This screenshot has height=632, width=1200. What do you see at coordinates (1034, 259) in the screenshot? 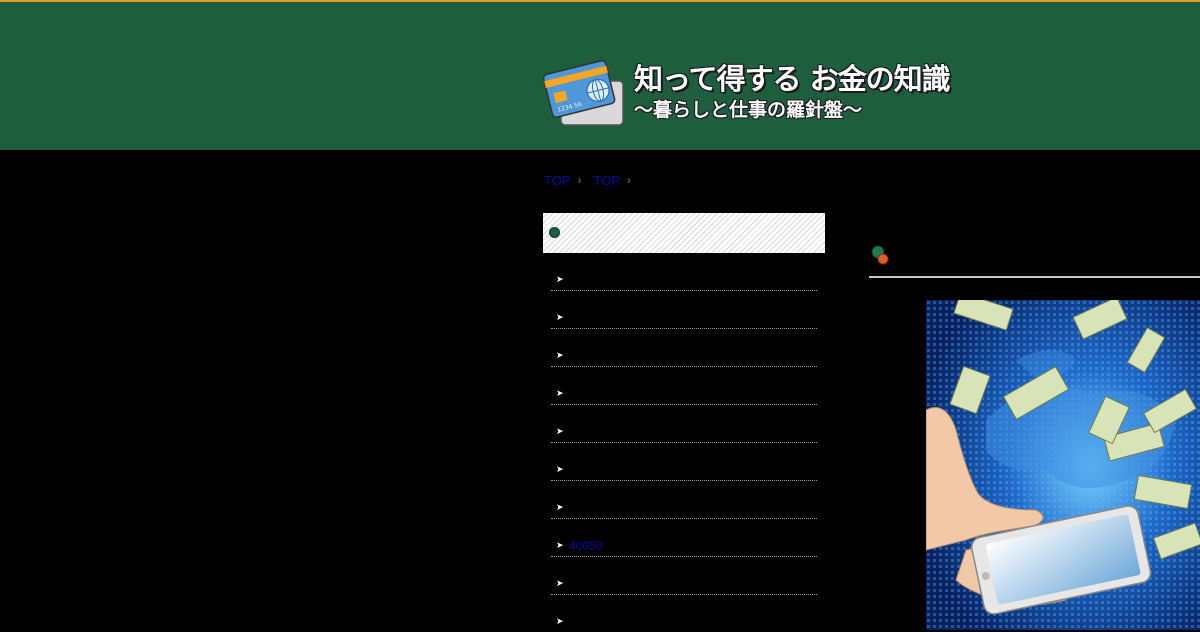
I see `main-section-heading` at bounding box center [1034, 259].